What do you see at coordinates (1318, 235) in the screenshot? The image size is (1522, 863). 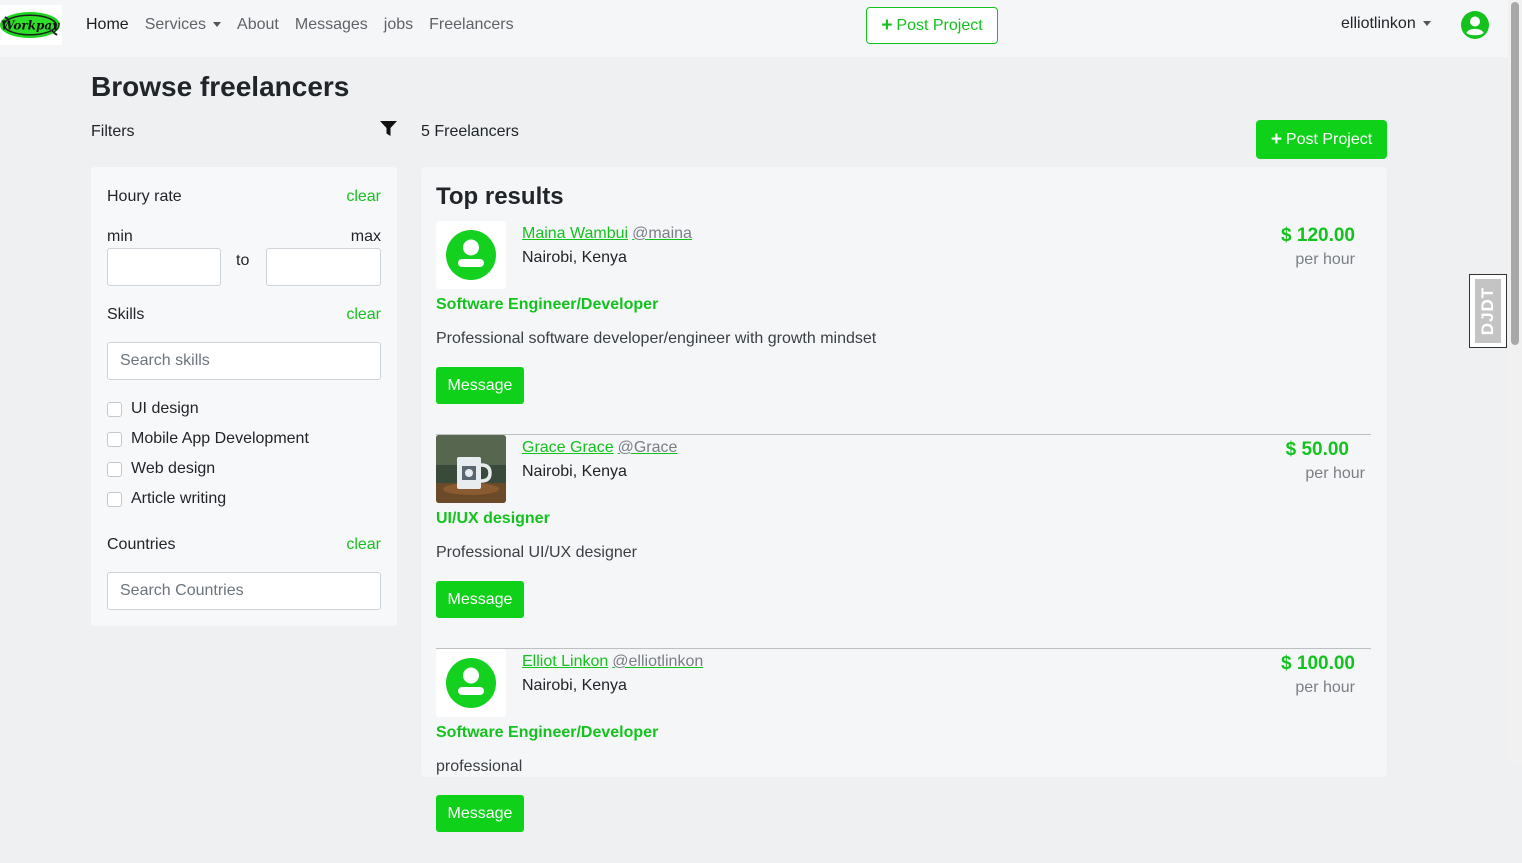 I see `freelancer-rate: $ 120.00` at bounding box center [1318, 235].